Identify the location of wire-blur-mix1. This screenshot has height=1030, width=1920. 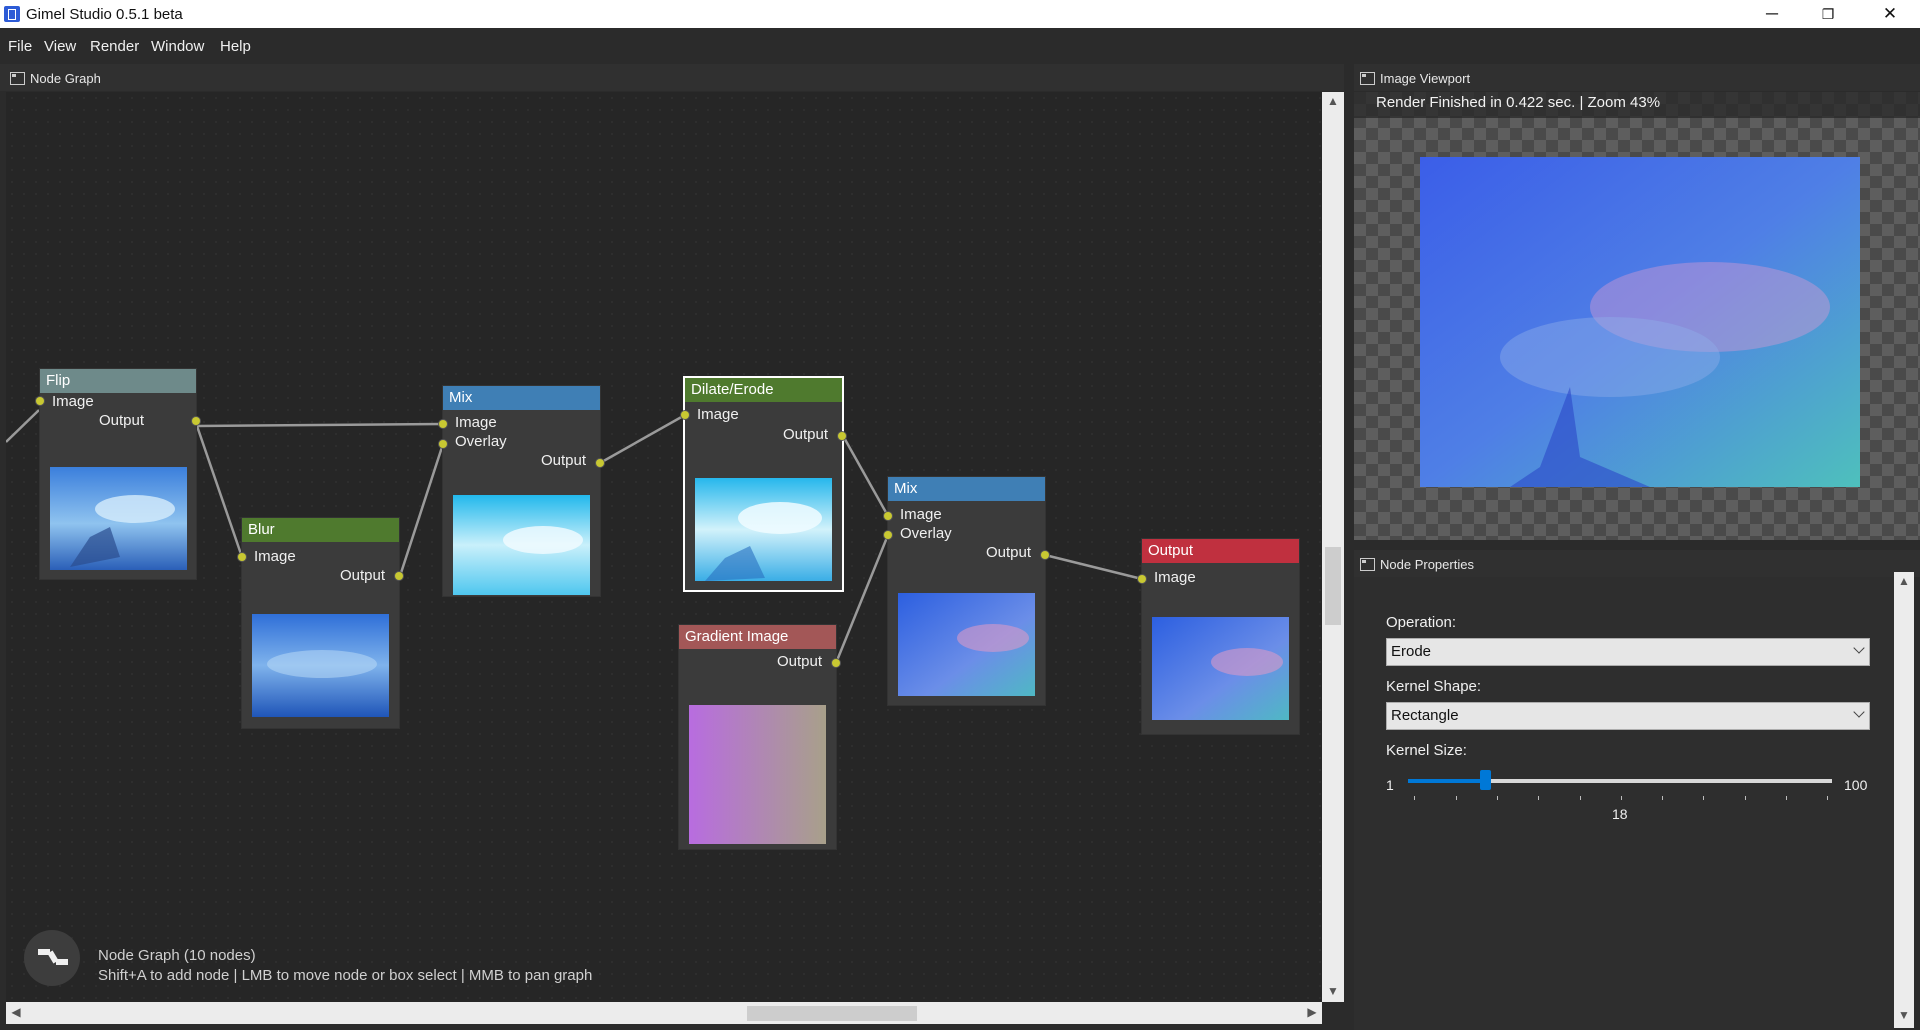
(421, 510).